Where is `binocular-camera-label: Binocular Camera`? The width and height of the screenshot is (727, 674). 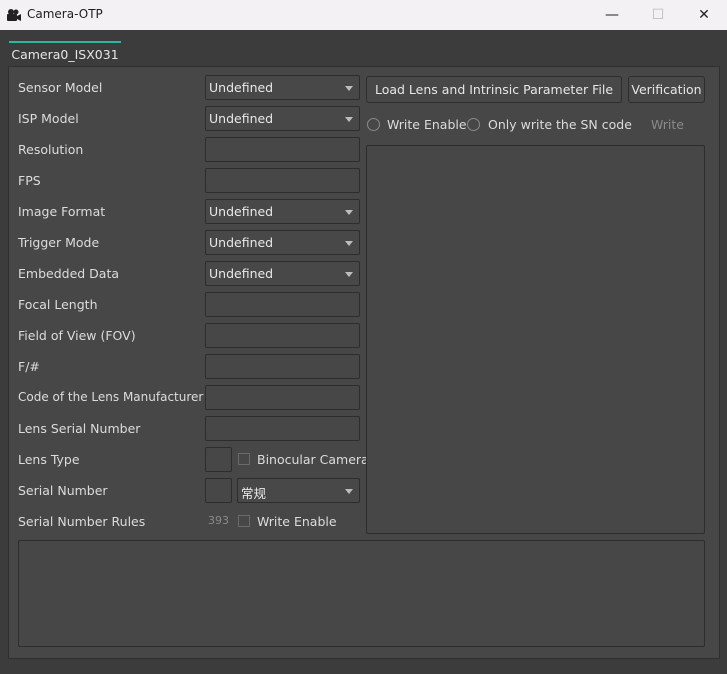
binocular-camera-label: Binocular Camera is located at coordinates (313, 459).